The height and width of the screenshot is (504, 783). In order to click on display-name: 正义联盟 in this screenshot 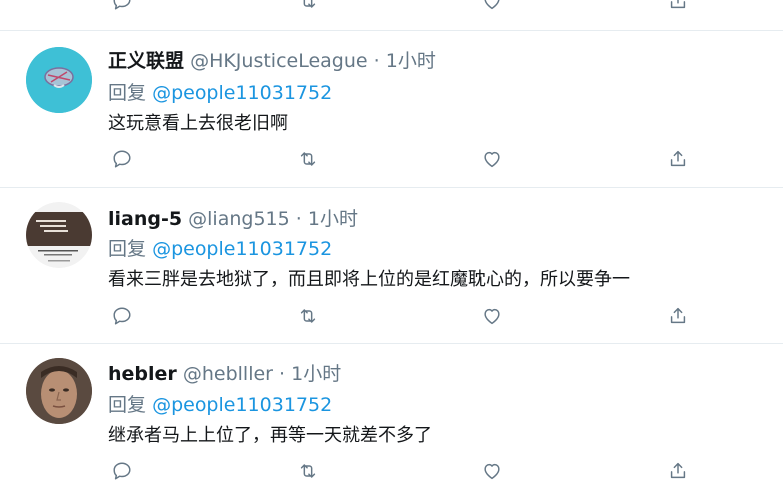, I will do `click(146, 61)`.